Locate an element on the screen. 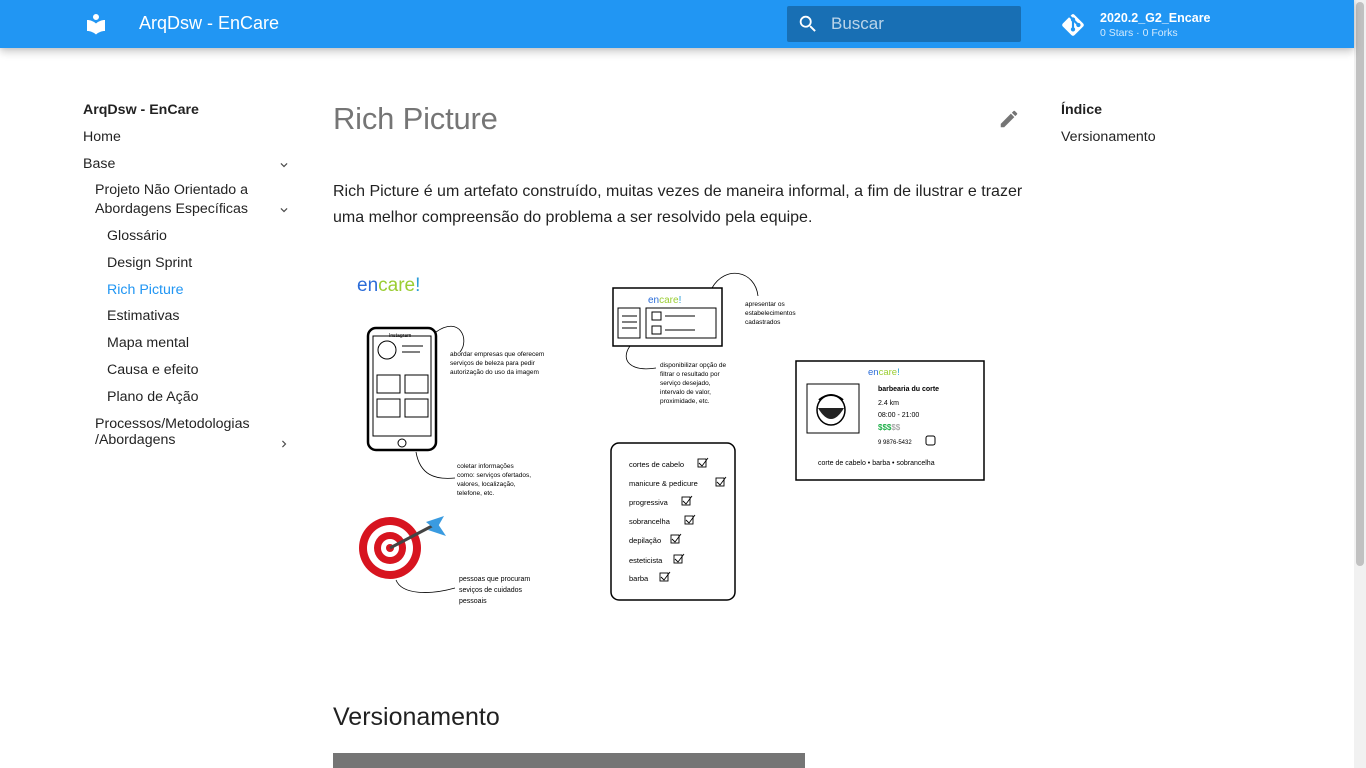  nav-item-processos-line1: Processos/Metodologias is located at coordinates (172, 424).